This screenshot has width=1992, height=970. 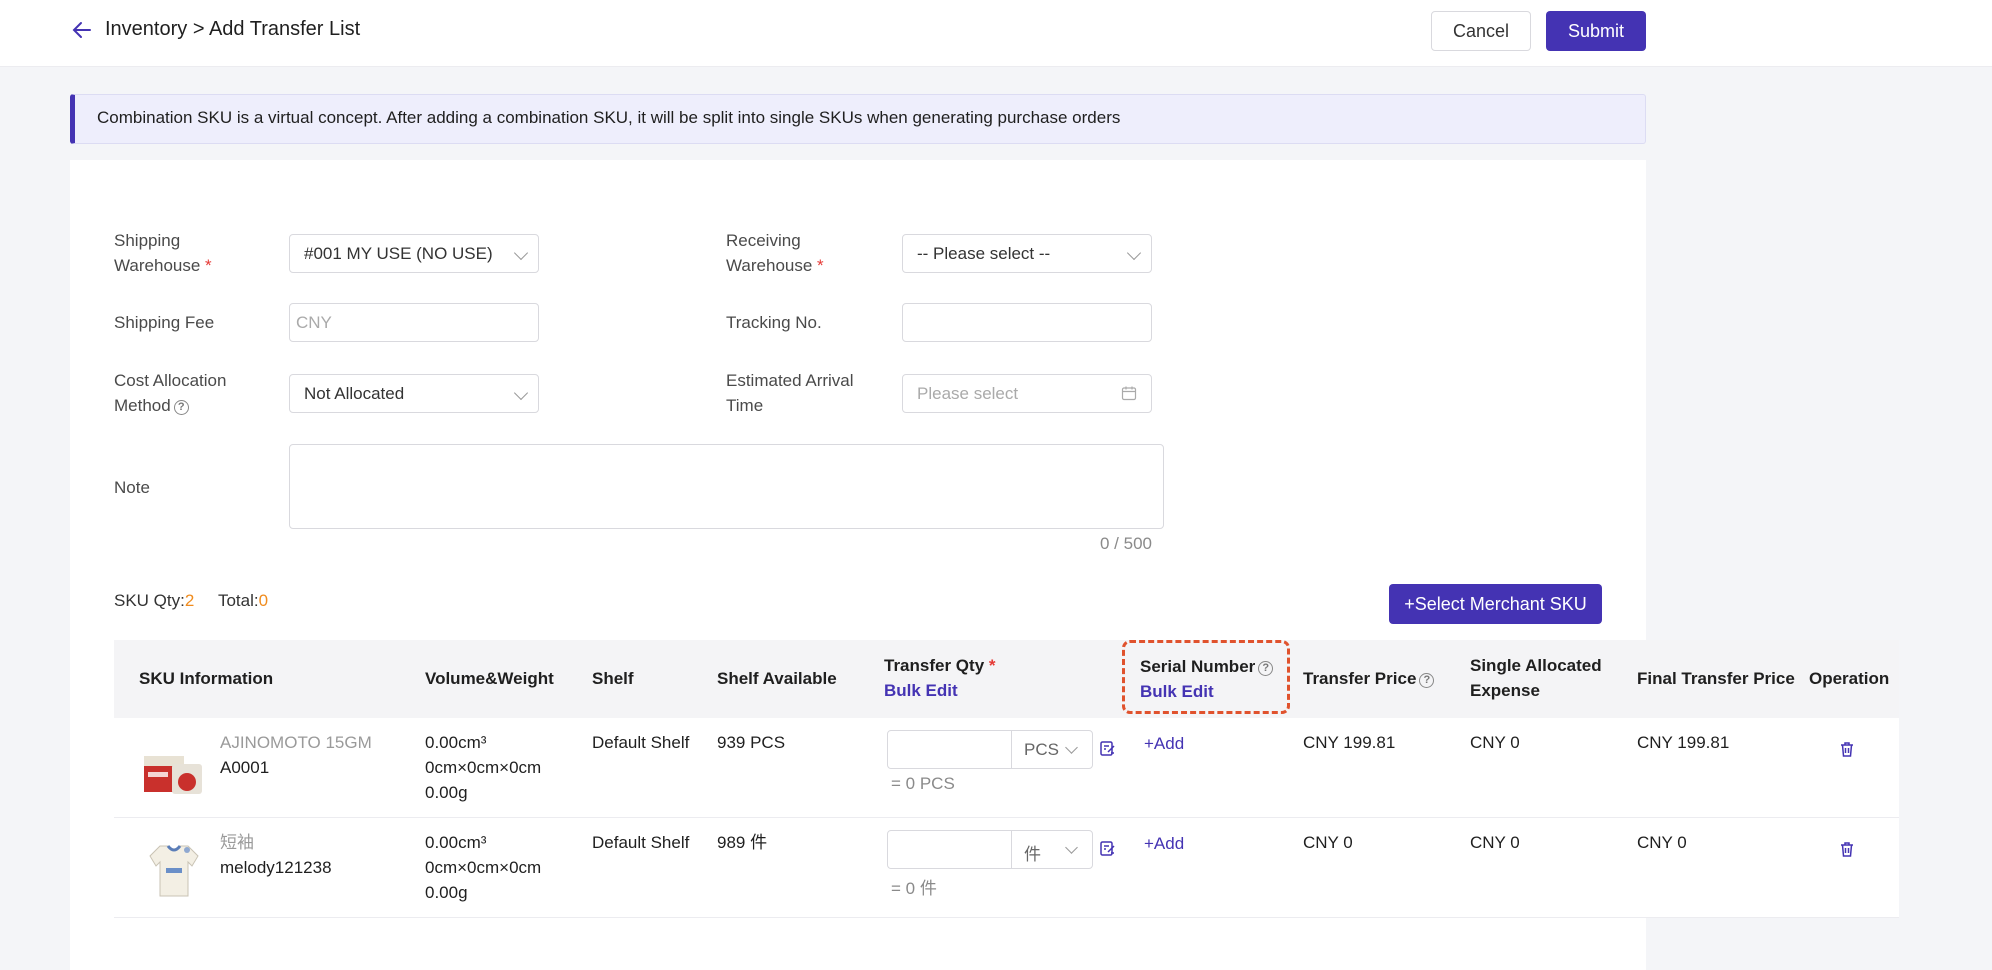 What do you see at coordinates (990, 749) in the screenshot?
I see `transfer-qty-input: PCS` at bounding box center [990, 749].